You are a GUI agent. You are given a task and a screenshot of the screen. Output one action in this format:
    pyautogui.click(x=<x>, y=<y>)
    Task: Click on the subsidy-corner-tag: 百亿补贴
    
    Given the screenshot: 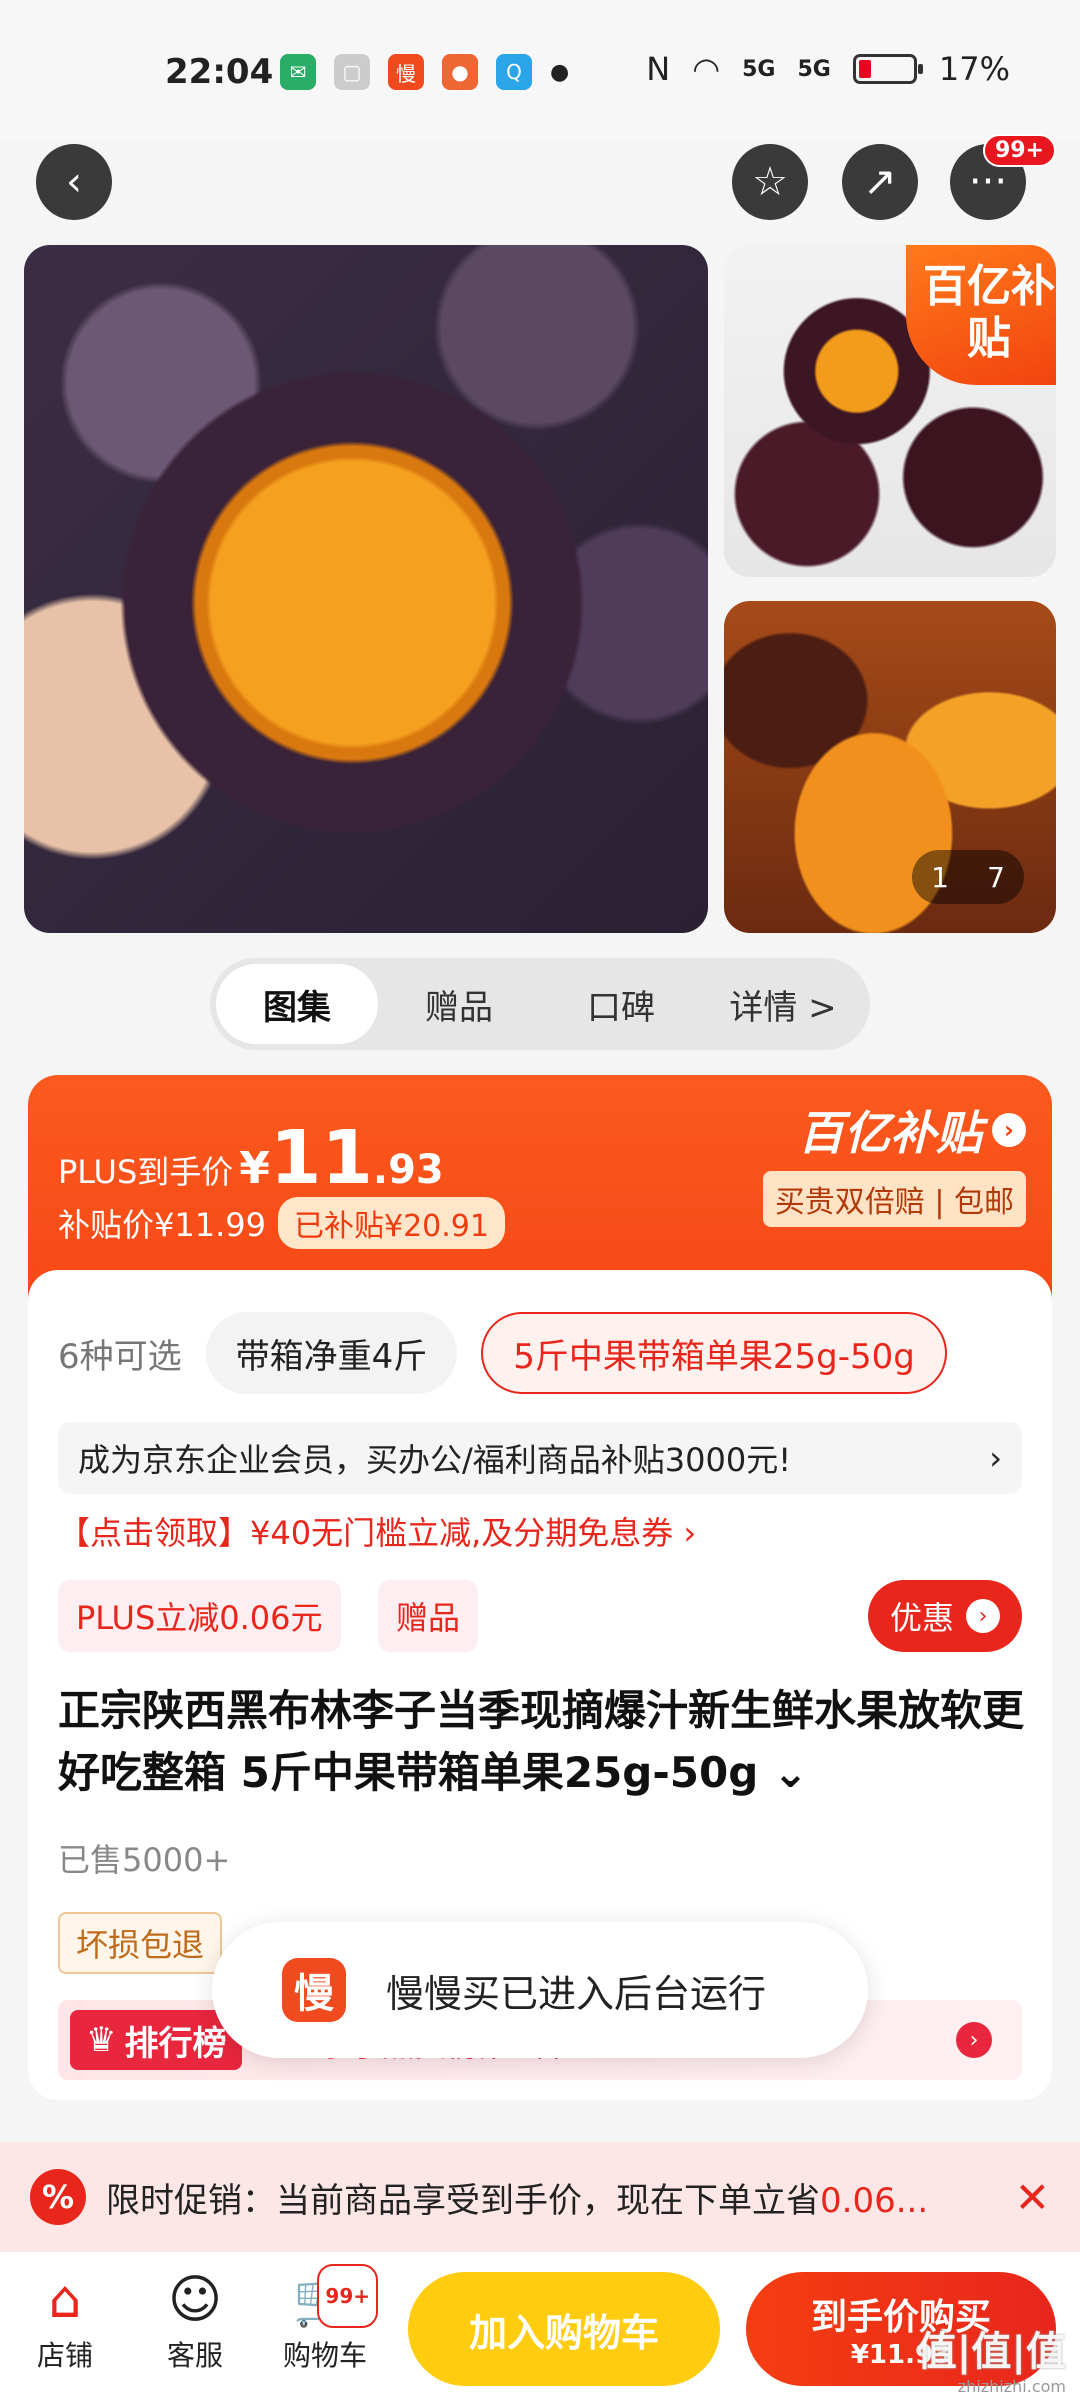 What is the action you would take?
    pyautogui.click(x=981, y=315)
    